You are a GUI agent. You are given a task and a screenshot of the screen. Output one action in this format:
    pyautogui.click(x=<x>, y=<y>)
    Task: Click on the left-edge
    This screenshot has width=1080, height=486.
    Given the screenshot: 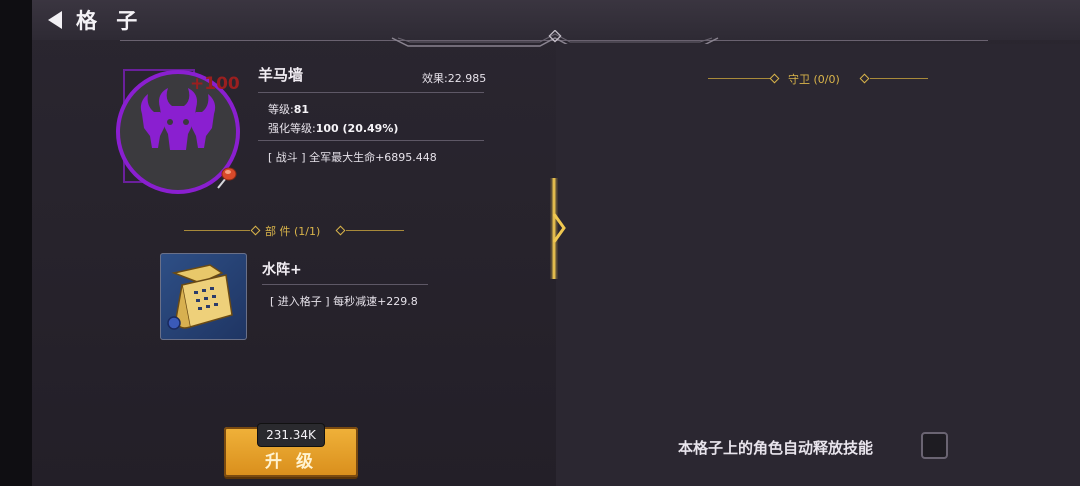 What is the action you would take?
    pyautogui.click(x=16, y=243)
    